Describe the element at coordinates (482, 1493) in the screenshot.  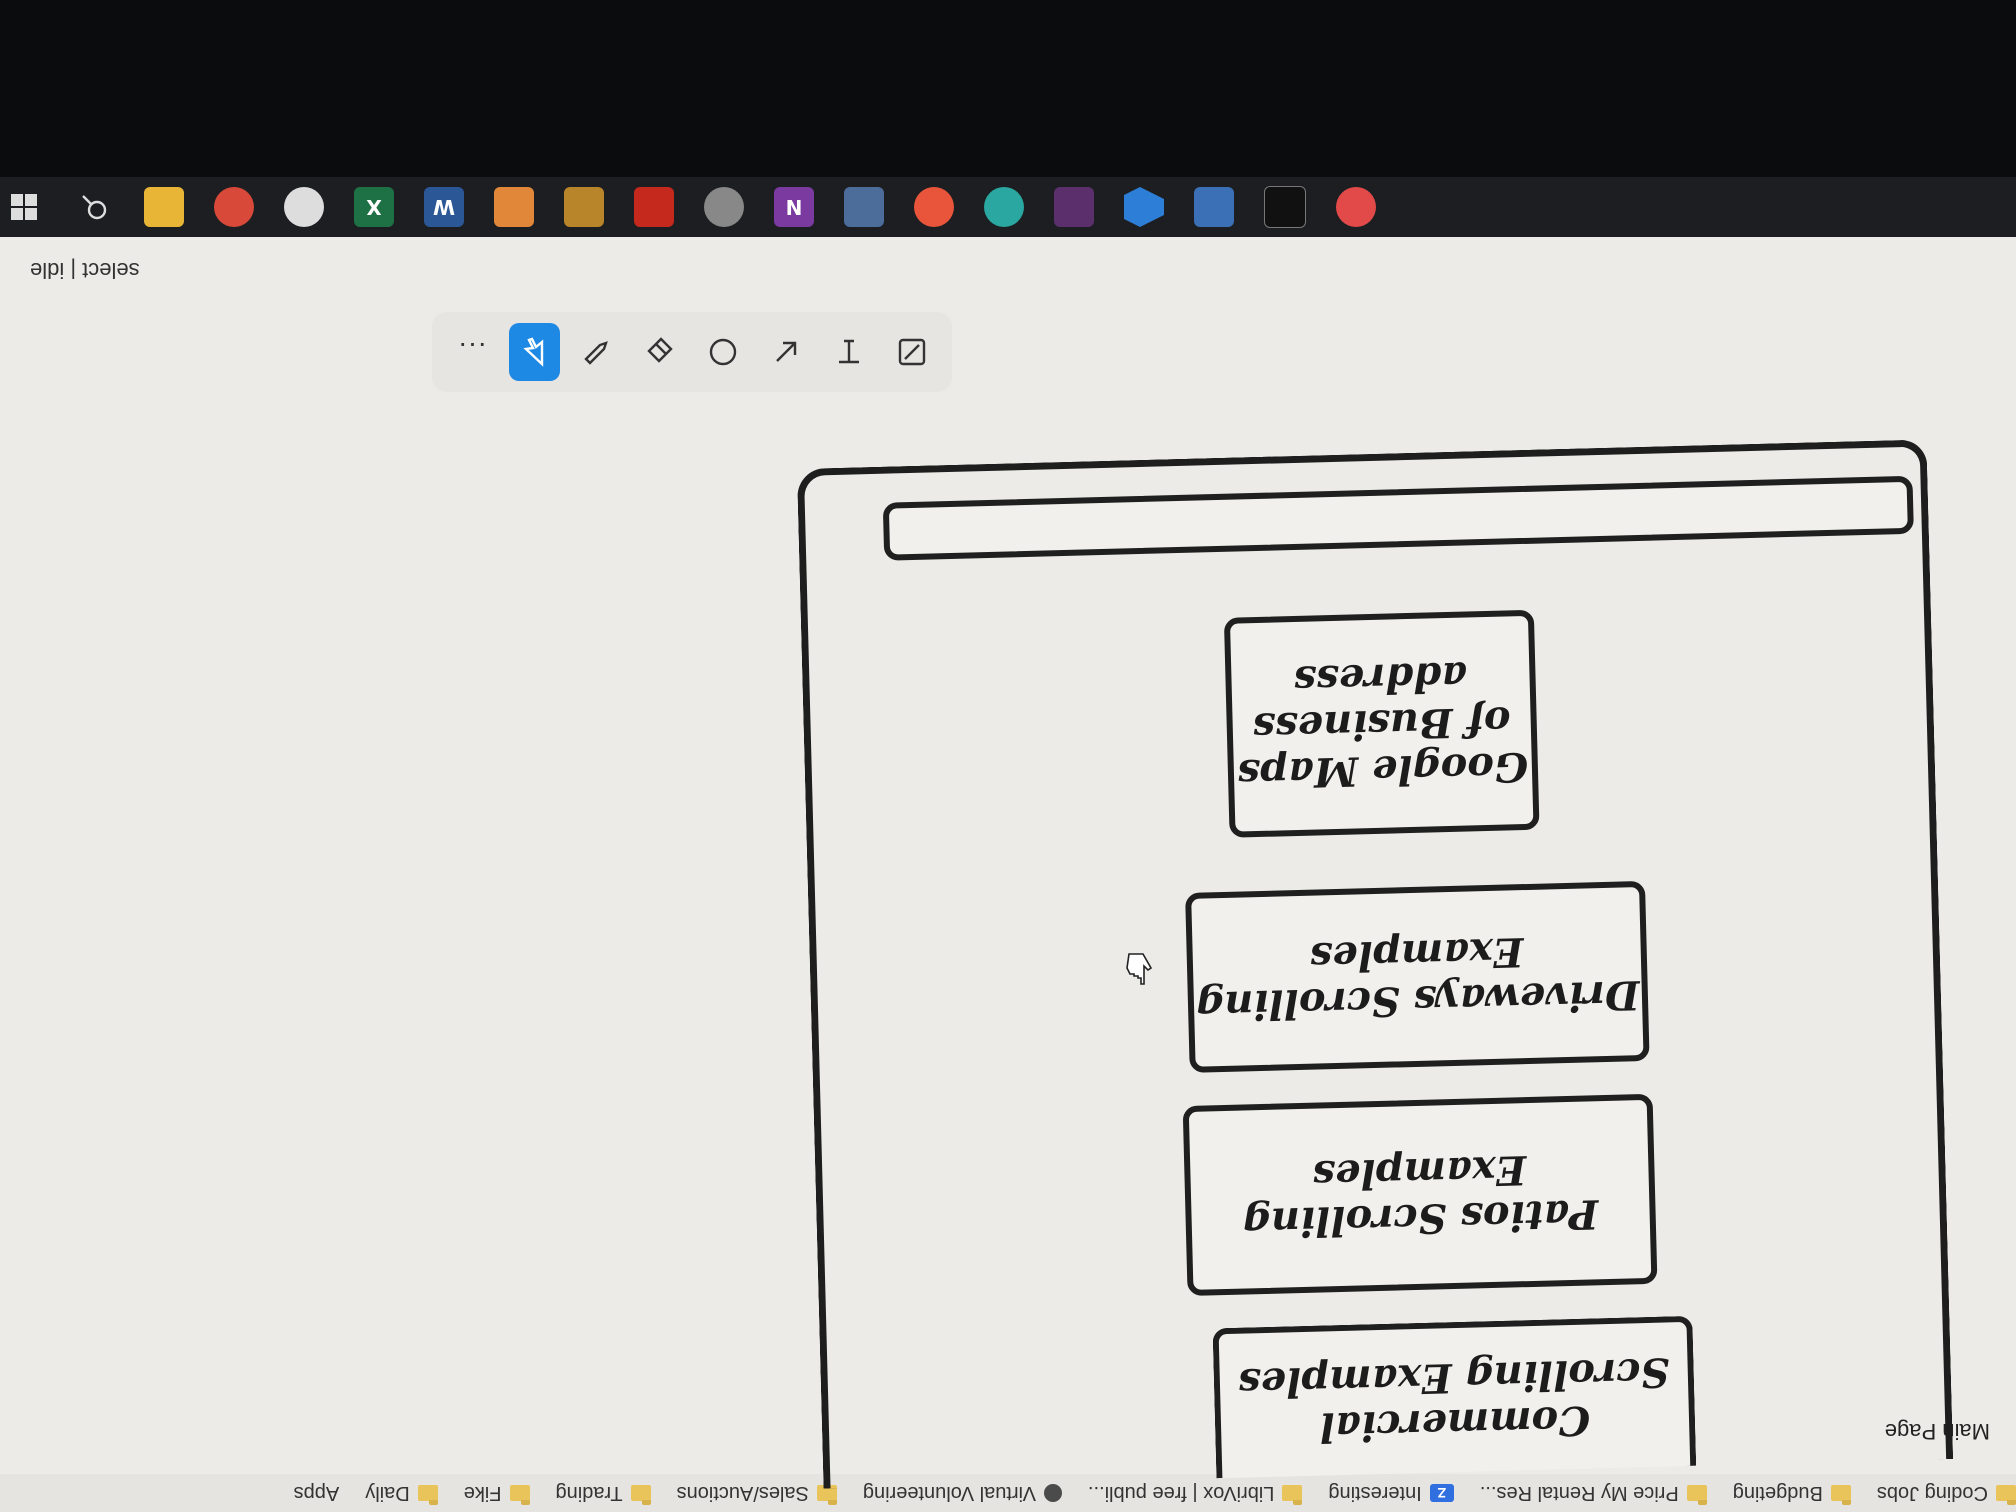
I see `bookmark-label: Fike` at that location.